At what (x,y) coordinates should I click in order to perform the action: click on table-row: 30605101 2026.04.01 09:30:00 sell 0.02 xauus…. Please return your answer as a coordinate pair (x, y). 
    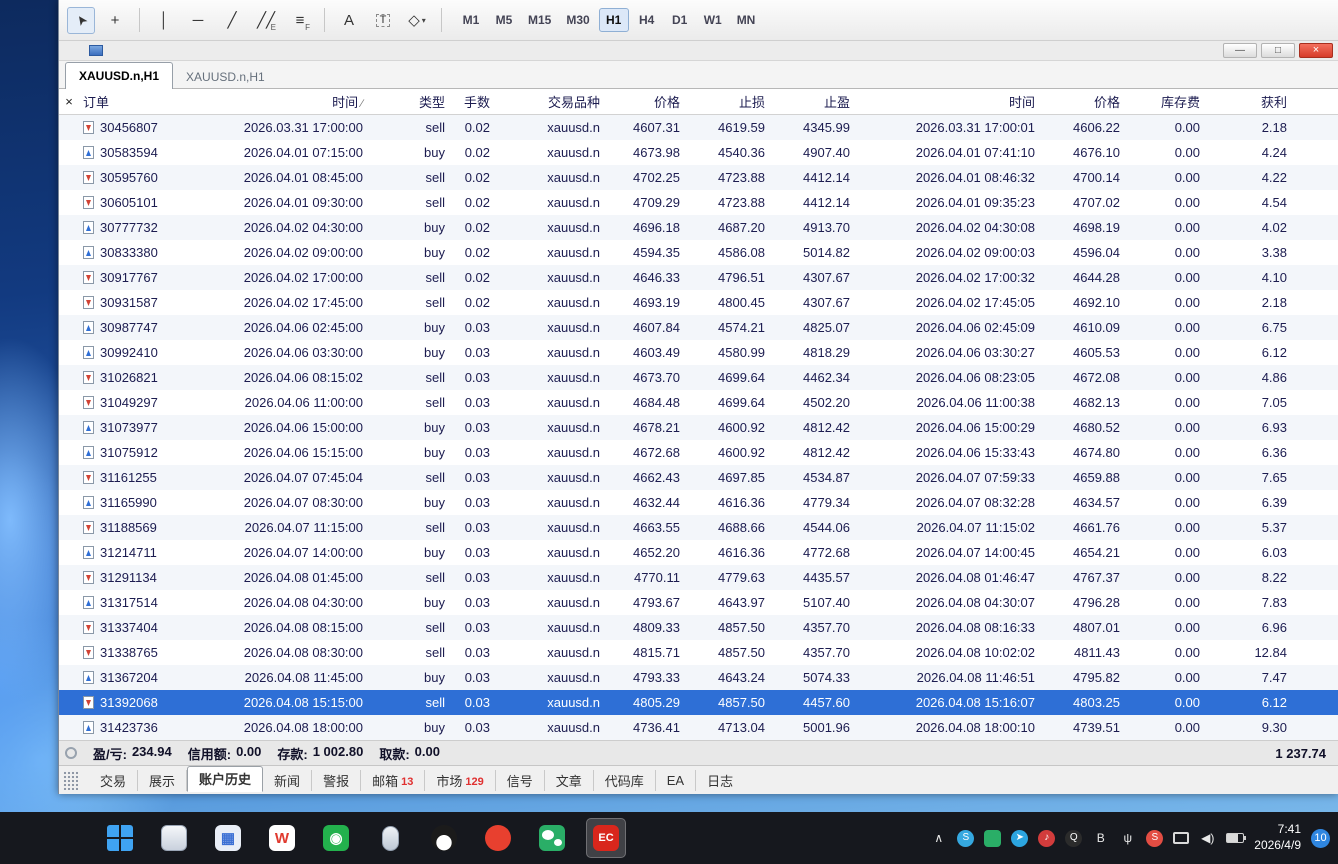
    Looking at the image, I should click on (698, 202).